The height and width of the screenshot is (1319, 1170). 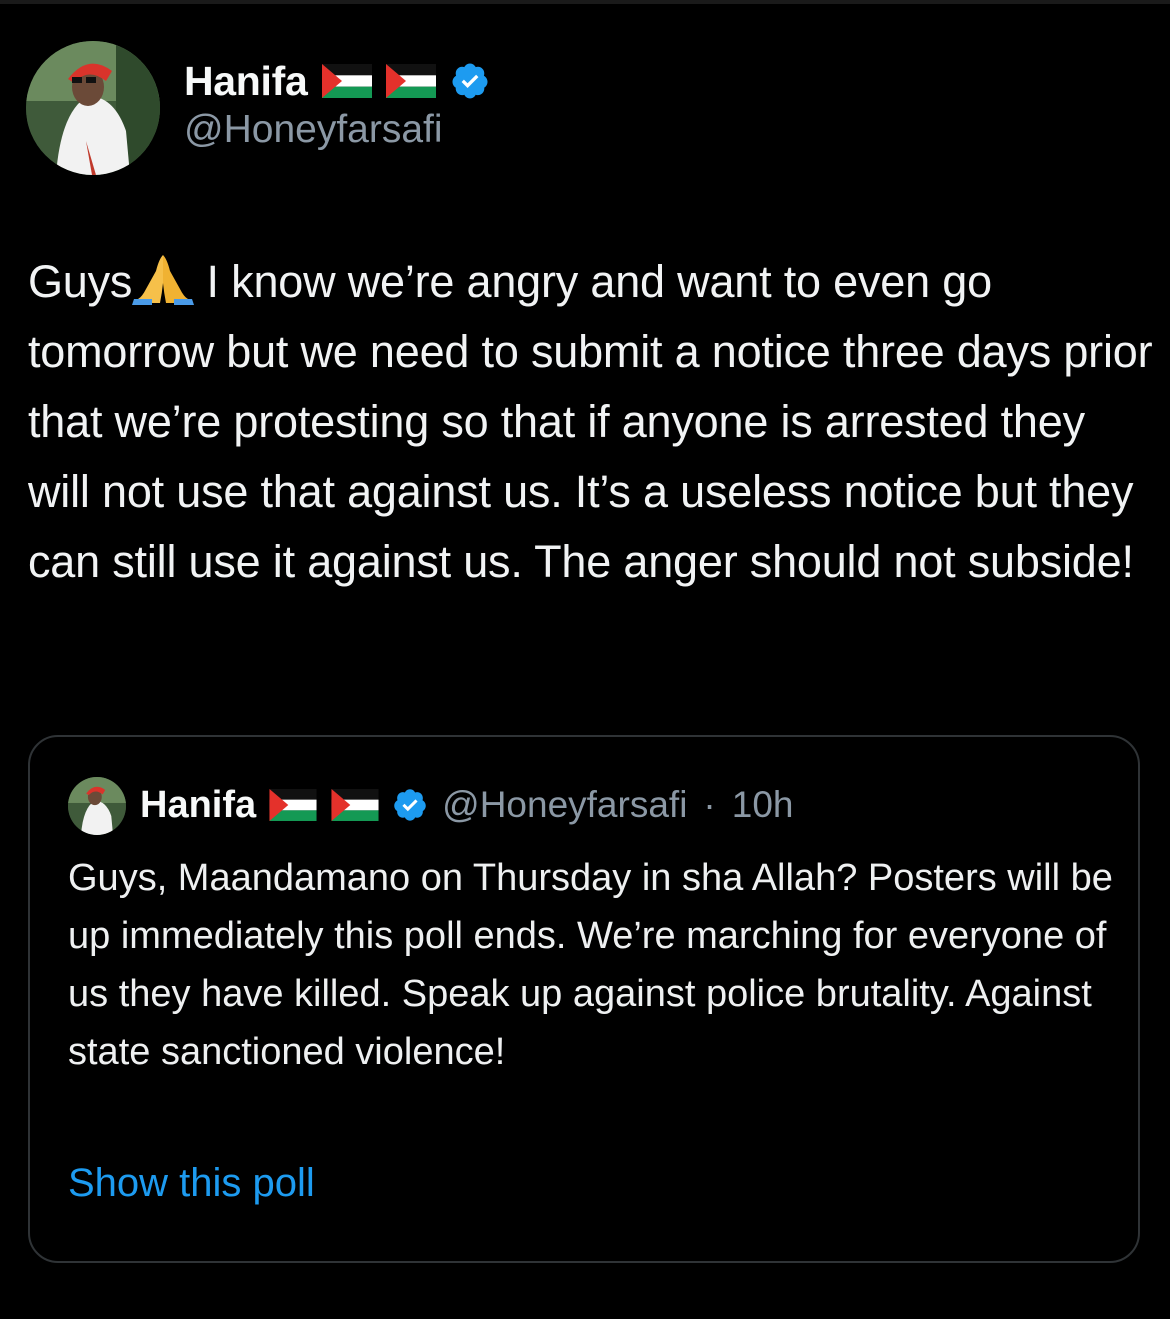 I want to click on quoted-header-row: Hanifa @Honeyfarsafi · 10h, so click(x=466, y=805).